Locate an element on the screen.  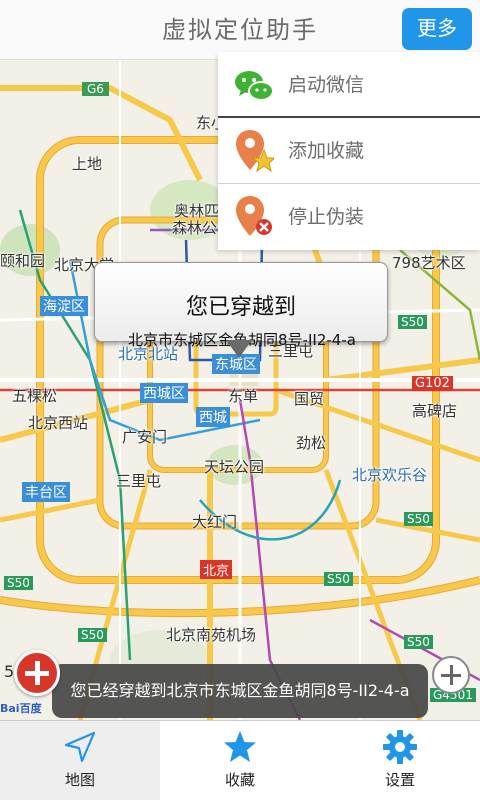
menu-item-stop-spoof: 停止伪装 is located at coordinates (349, 217).